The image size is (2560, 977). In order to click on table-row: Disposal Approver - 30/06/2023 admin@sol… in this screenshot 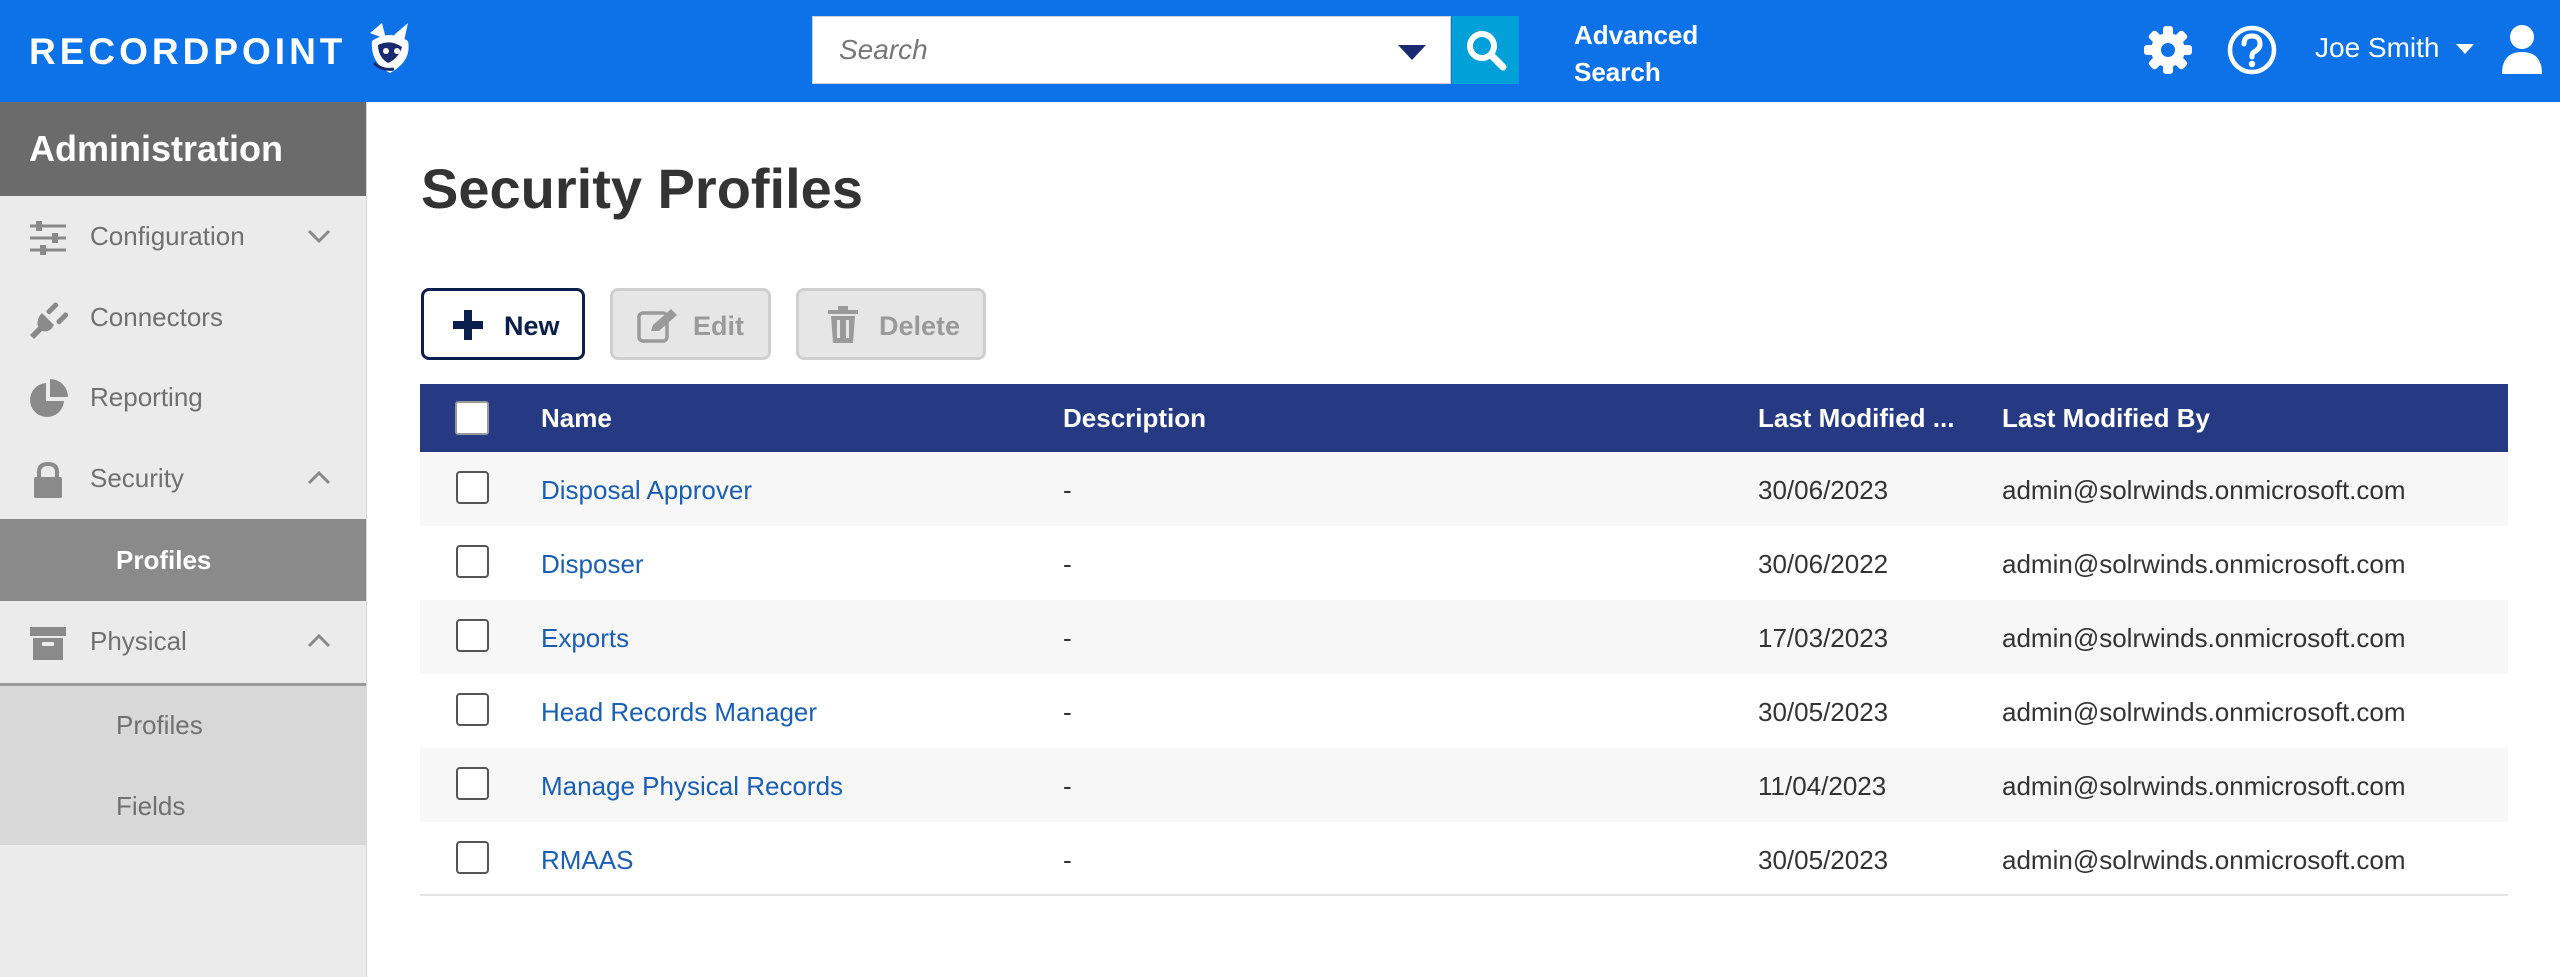, I will do `click(1464, 489)`.